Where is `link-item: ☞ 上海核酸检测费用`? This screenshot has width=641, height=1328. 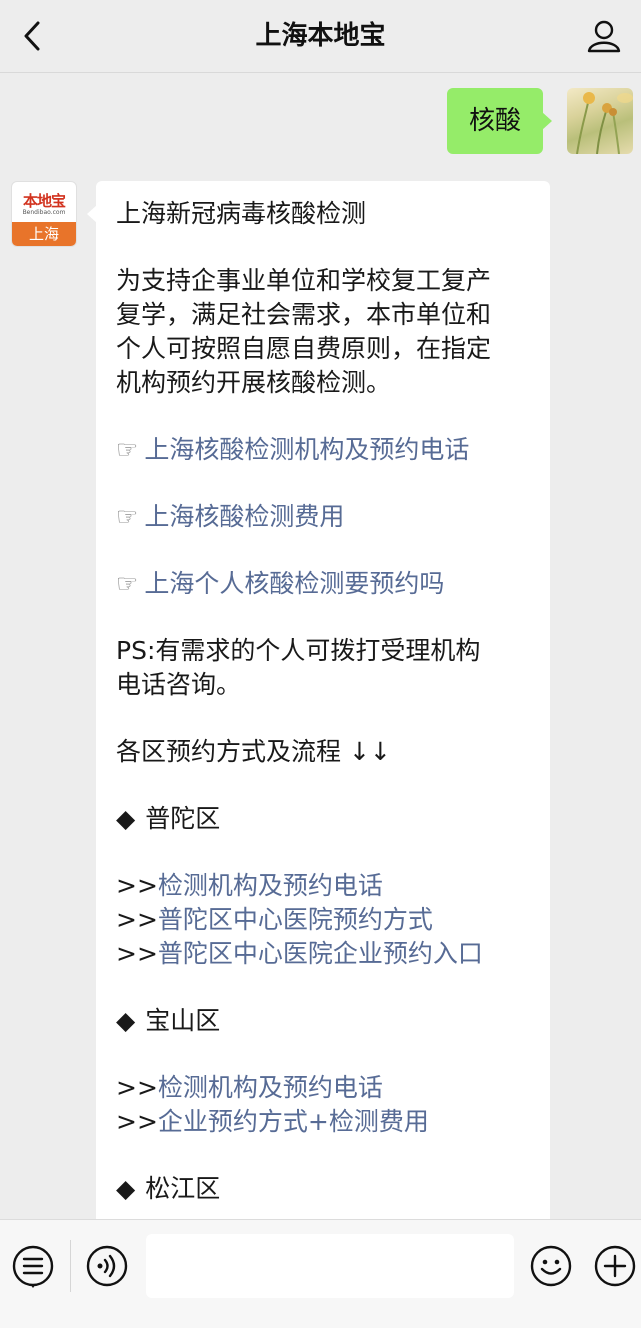 link-item: ☞ 上海核酸检测费用 is located at coordinates (325, 517).